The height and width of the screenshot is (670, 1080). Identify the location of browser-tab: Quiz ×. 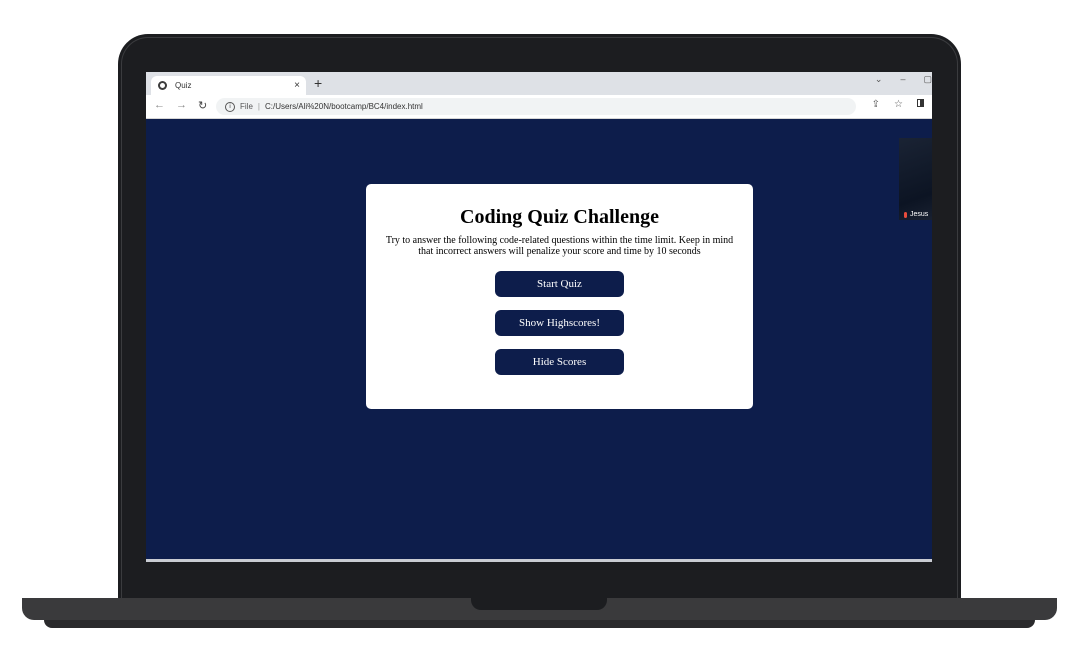
(228, 85).